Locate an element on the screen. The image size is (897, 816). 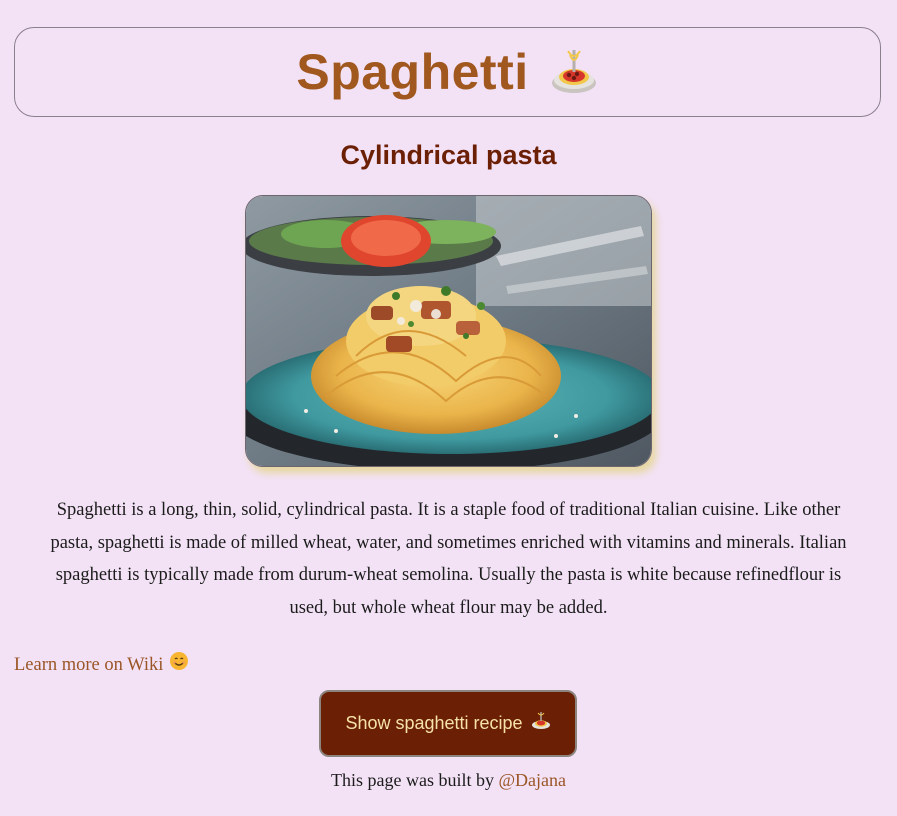
page-title: Spaghetti is located at coordinates (447, 72).